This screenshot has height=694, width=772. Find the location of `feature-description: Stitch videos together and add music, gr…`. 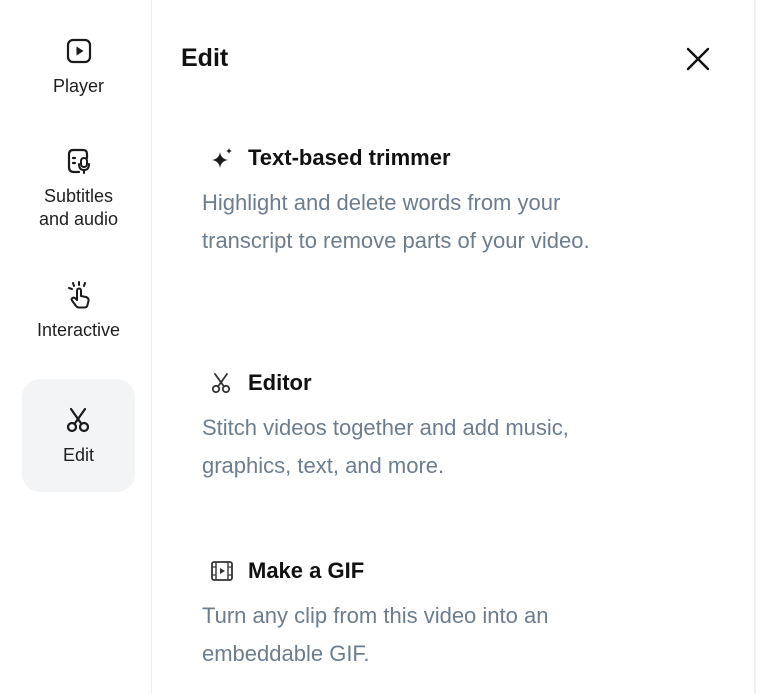

feature-description: Stitch videos together and add music, gr… is located at coordinates (385, 446).